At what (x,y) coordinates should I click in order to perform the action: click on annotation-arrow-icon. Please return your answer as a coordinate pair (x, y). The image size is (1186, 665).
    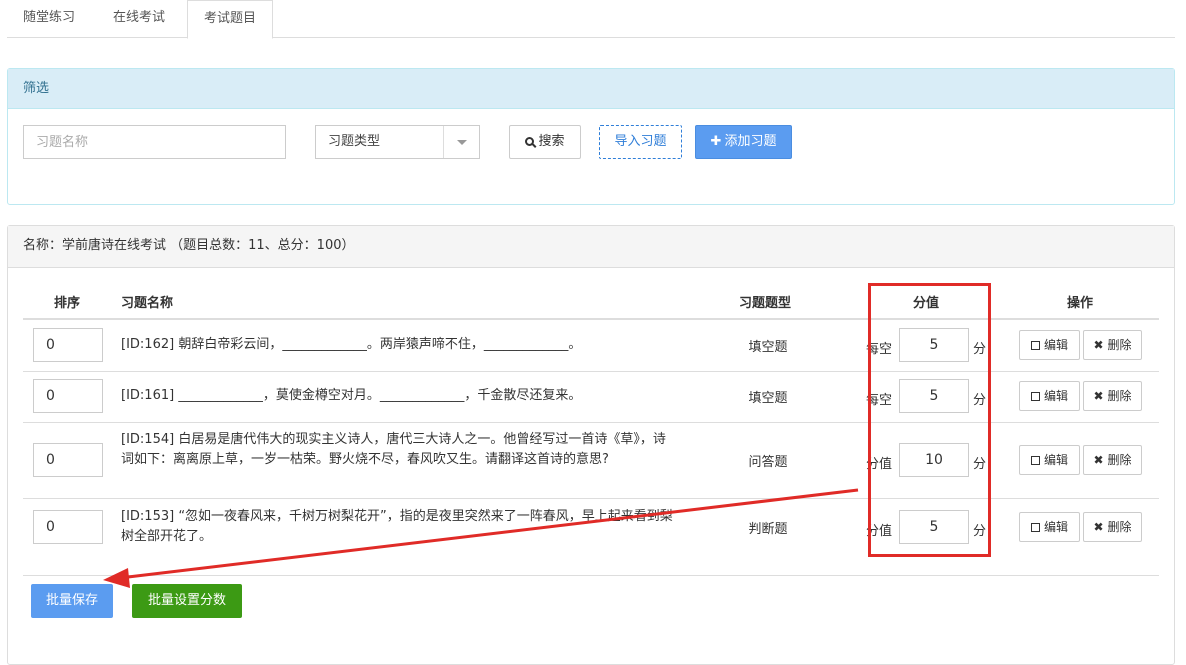
    Looking at the image, I should click on (481, 538).